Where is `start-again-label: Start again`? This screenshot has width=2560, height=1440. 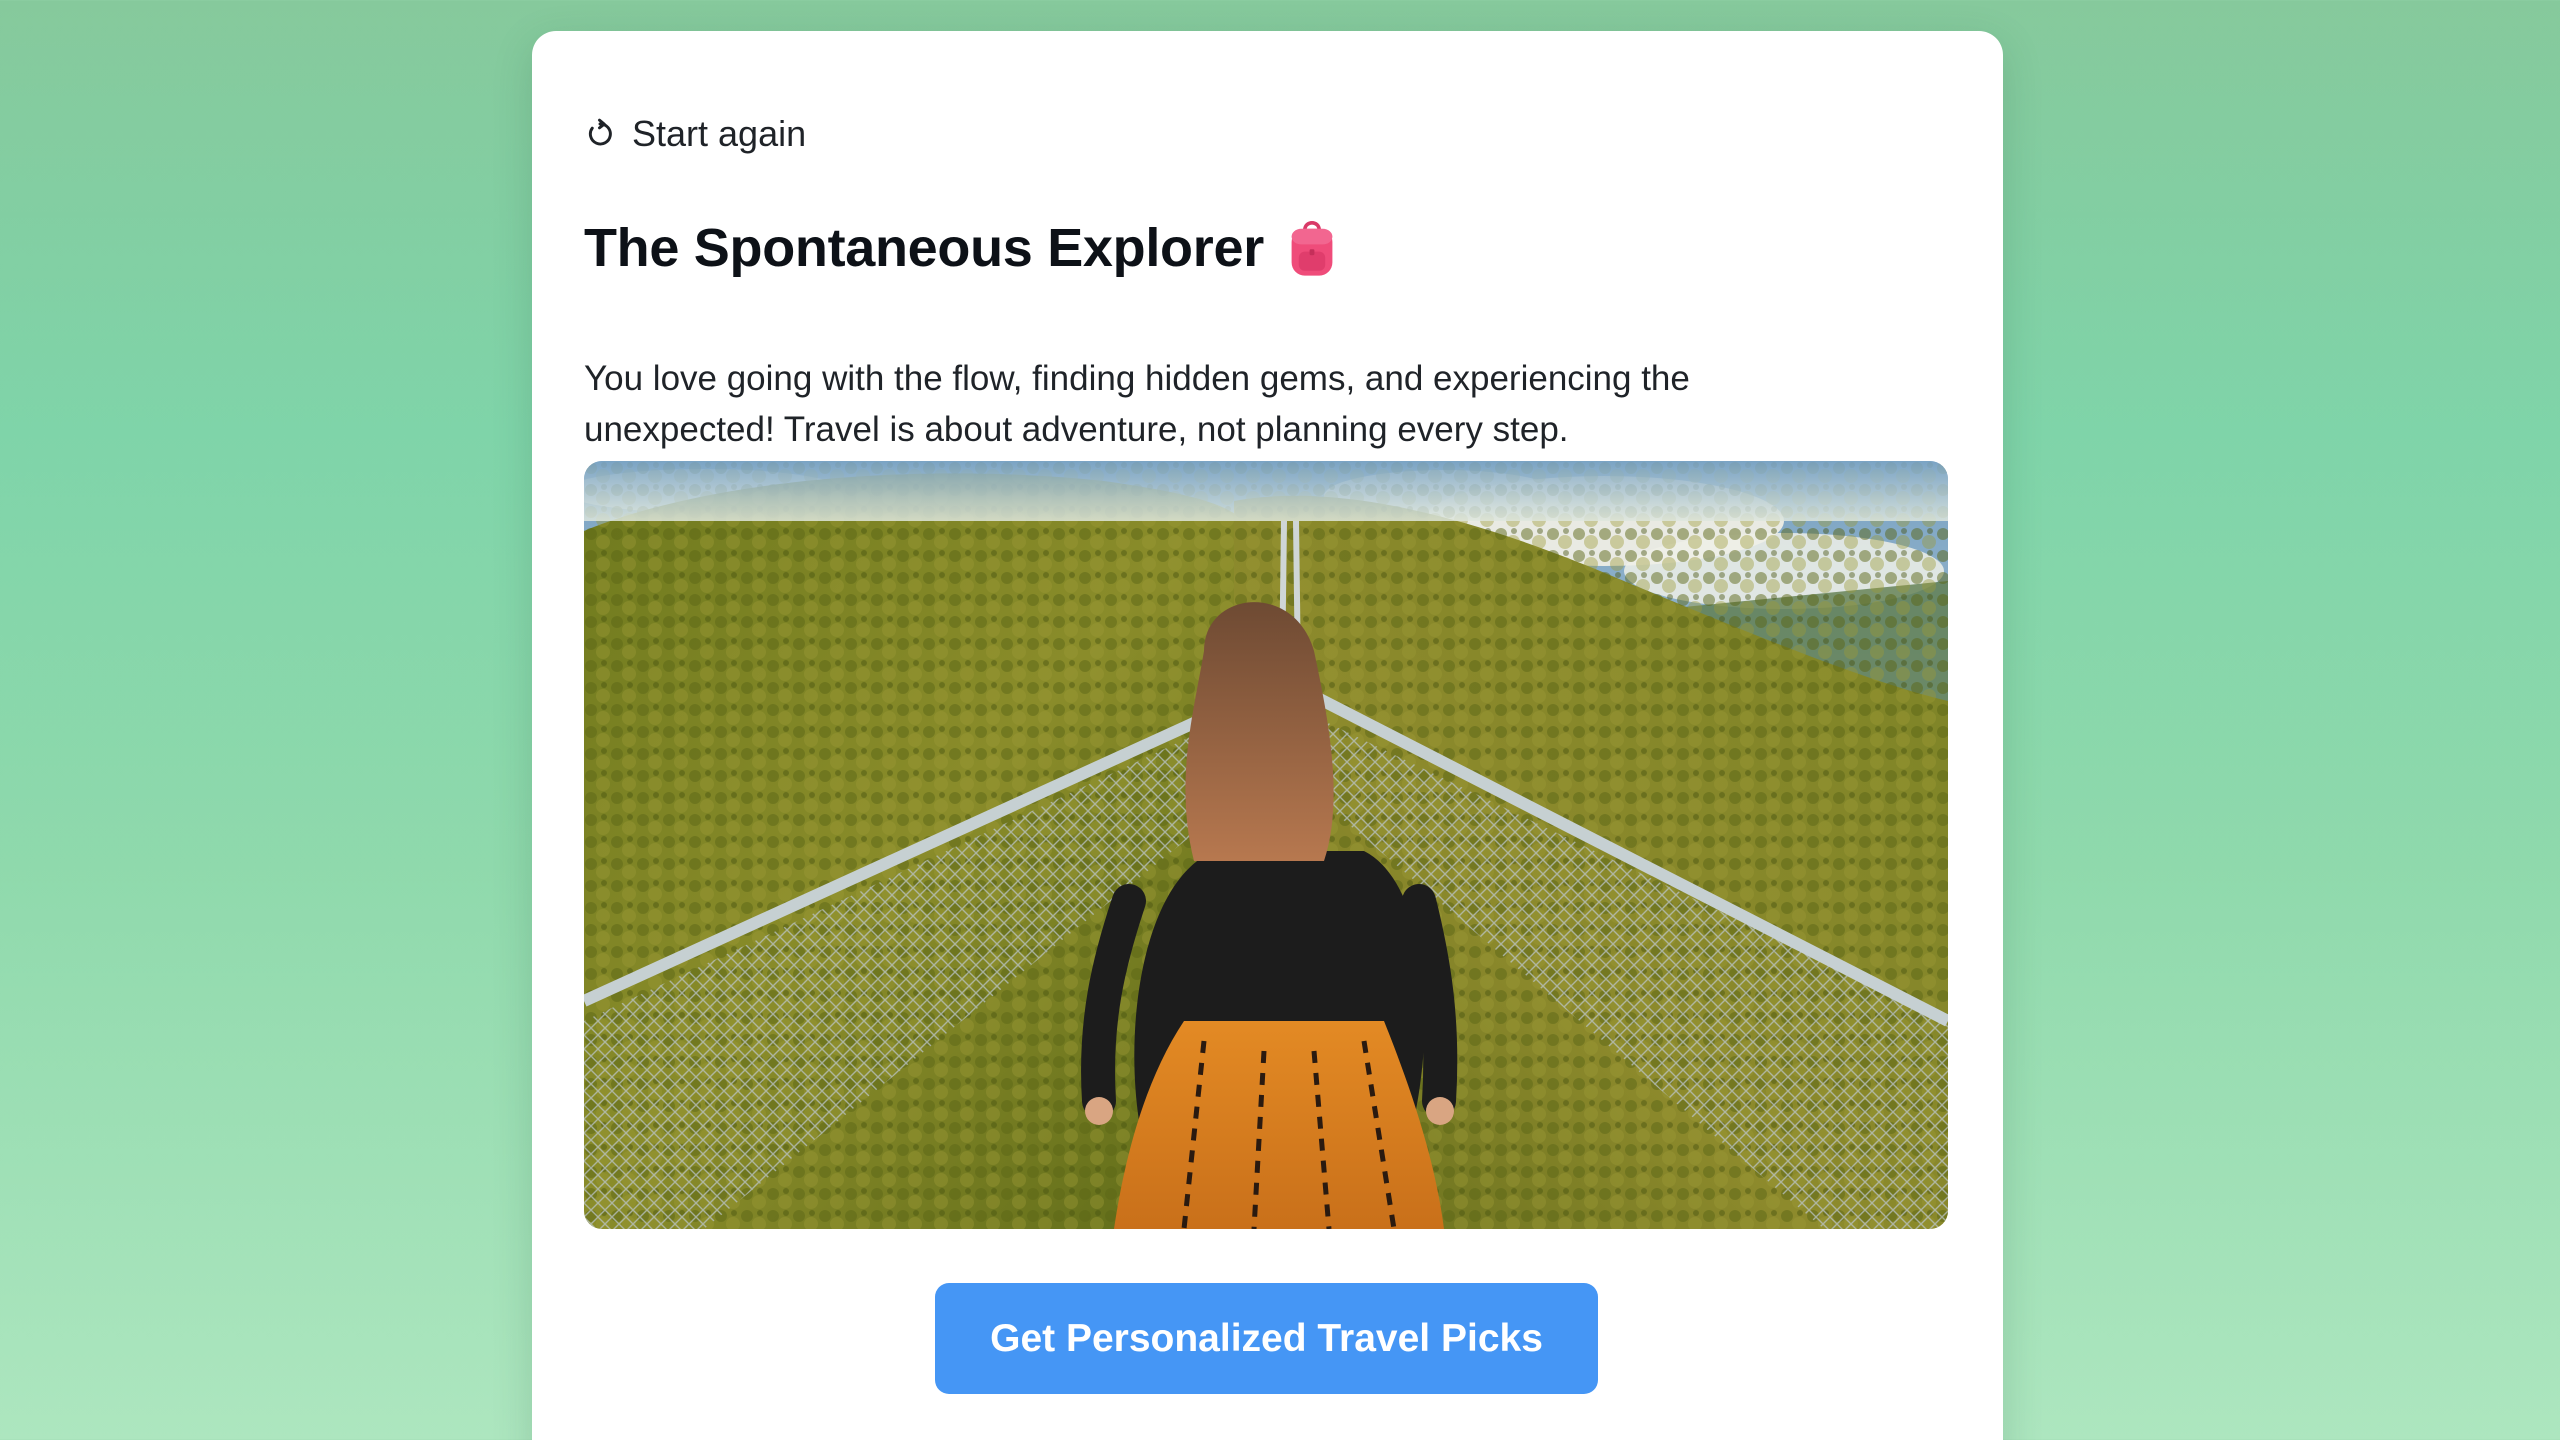
start-again-label: Start again is located at coordinates (719, 133).